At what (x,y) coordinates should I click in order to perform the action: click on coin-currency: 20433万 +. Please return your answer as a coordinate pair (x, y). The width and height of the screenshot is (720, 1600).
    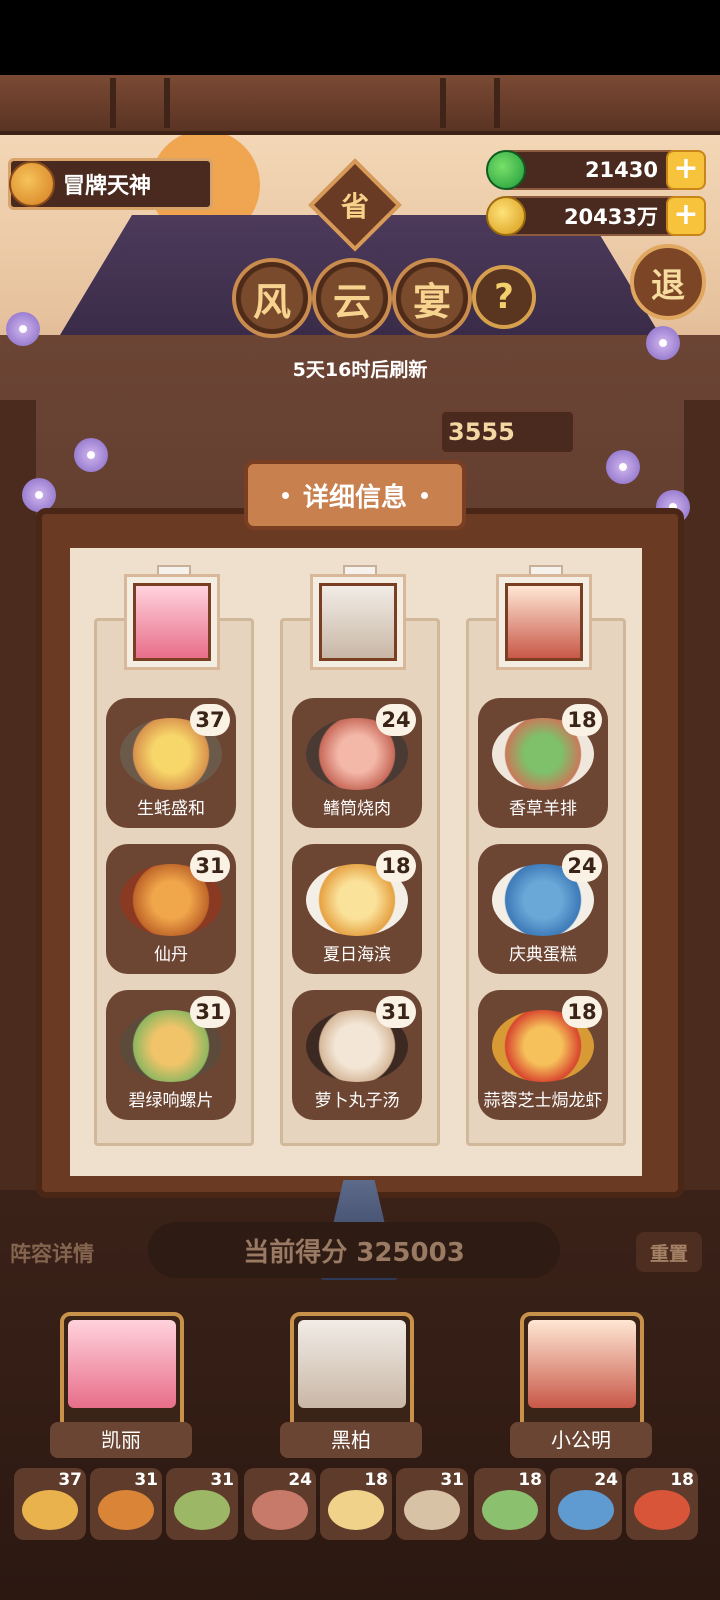
    Looking at the image, I should click on (596, 216).